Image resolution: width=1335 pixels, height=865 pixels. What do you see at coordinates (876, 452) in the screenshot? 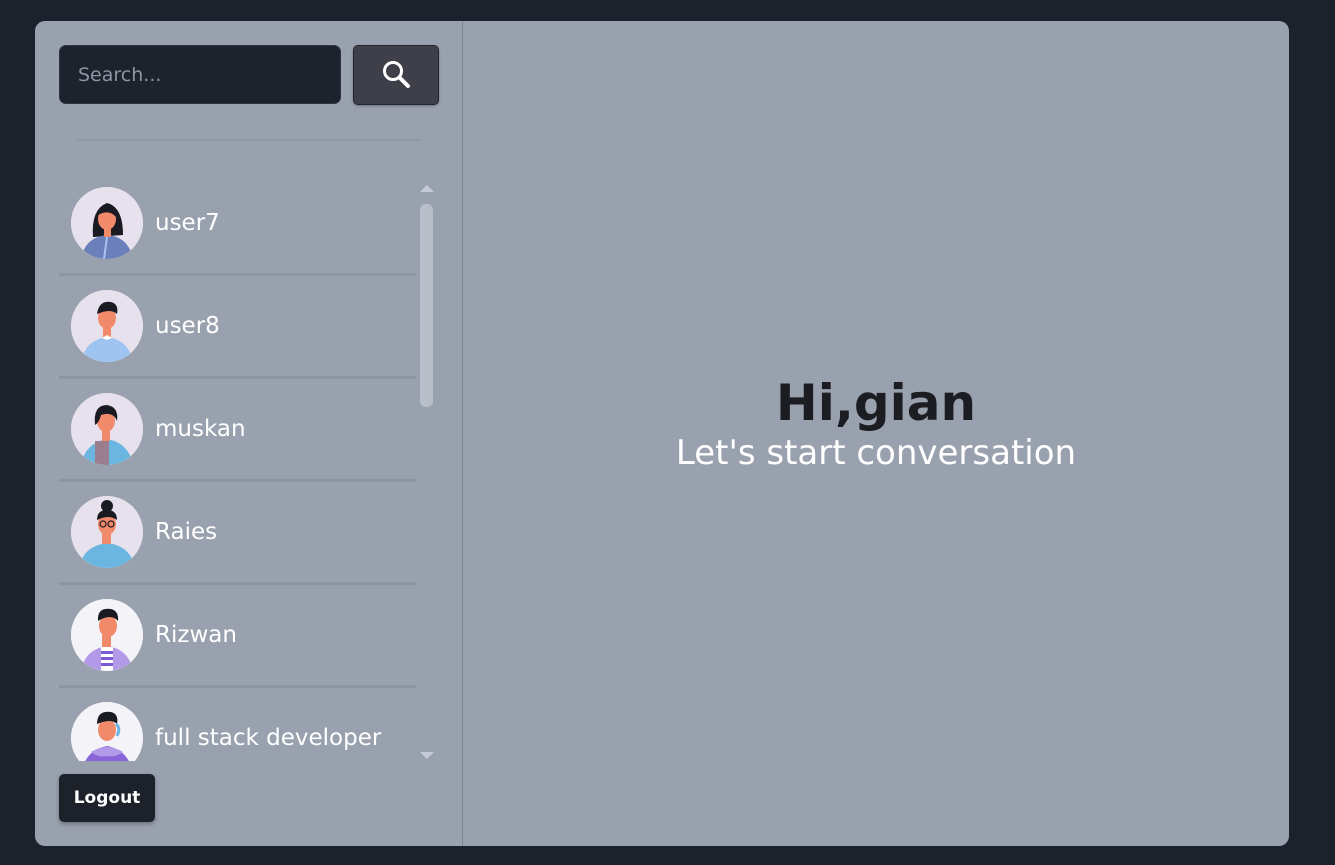
I see `greeting-subtitle: Let's start conversation` at bounding box center [876, 452].